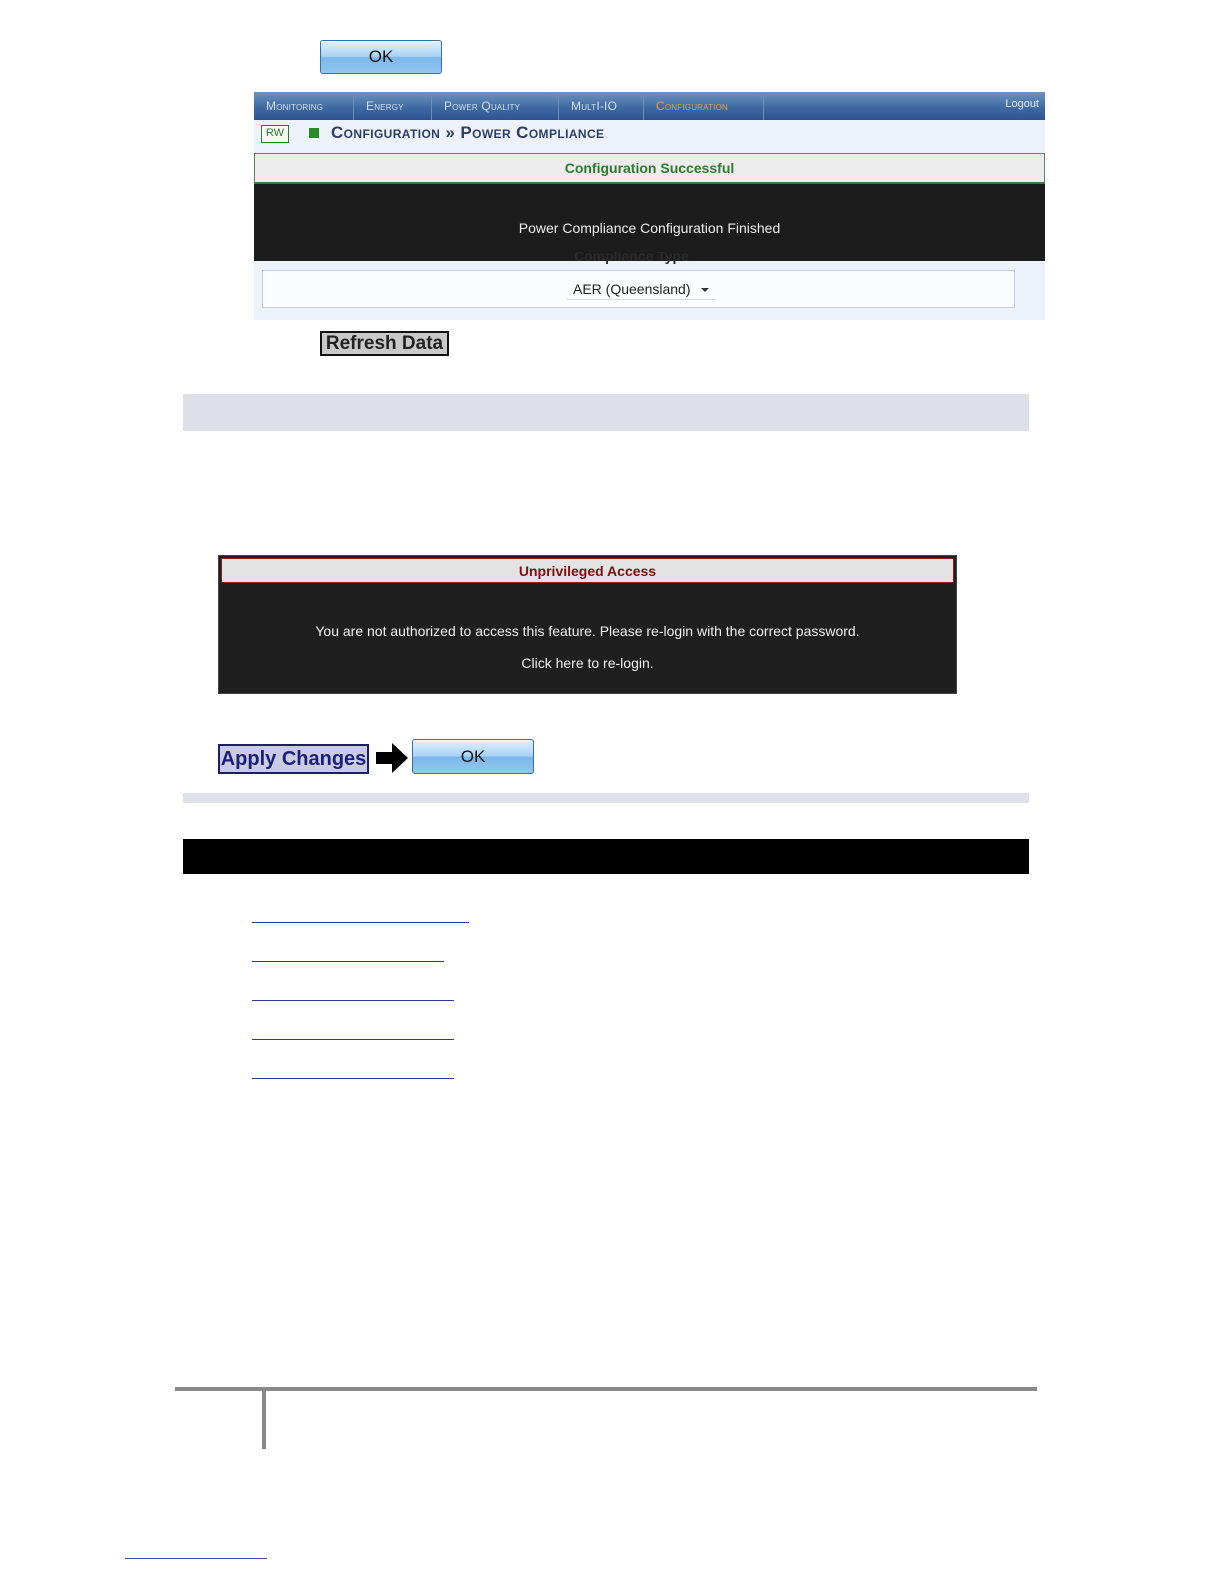 This screenshot has width=1224, height=1584. What do you see at coordinates (473, 756) in the screenshot?
I see `ok-button-bottom: OK` at bounding box center [473, 756].